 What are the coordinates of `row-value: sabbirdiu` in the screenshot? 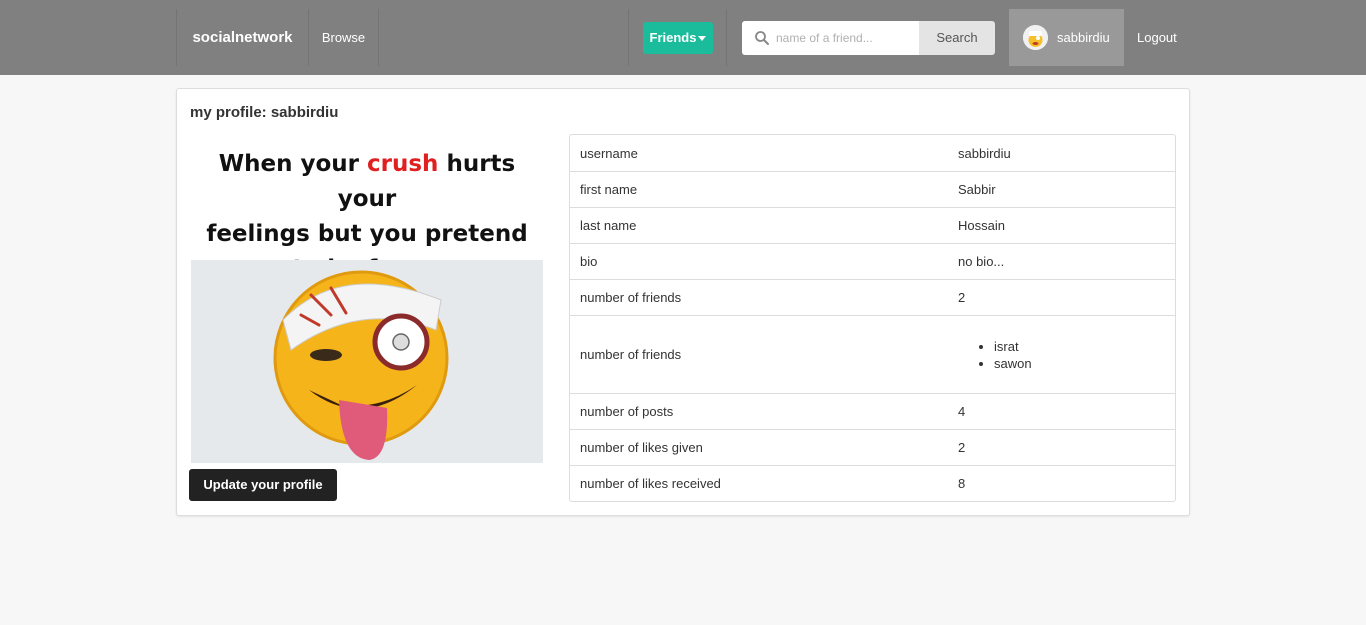 It's located at (984, 153).